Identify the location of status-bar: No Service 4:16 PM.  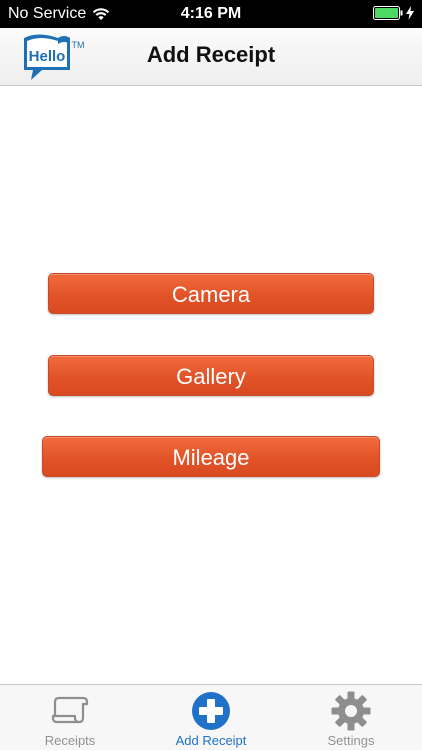
(211, 14).